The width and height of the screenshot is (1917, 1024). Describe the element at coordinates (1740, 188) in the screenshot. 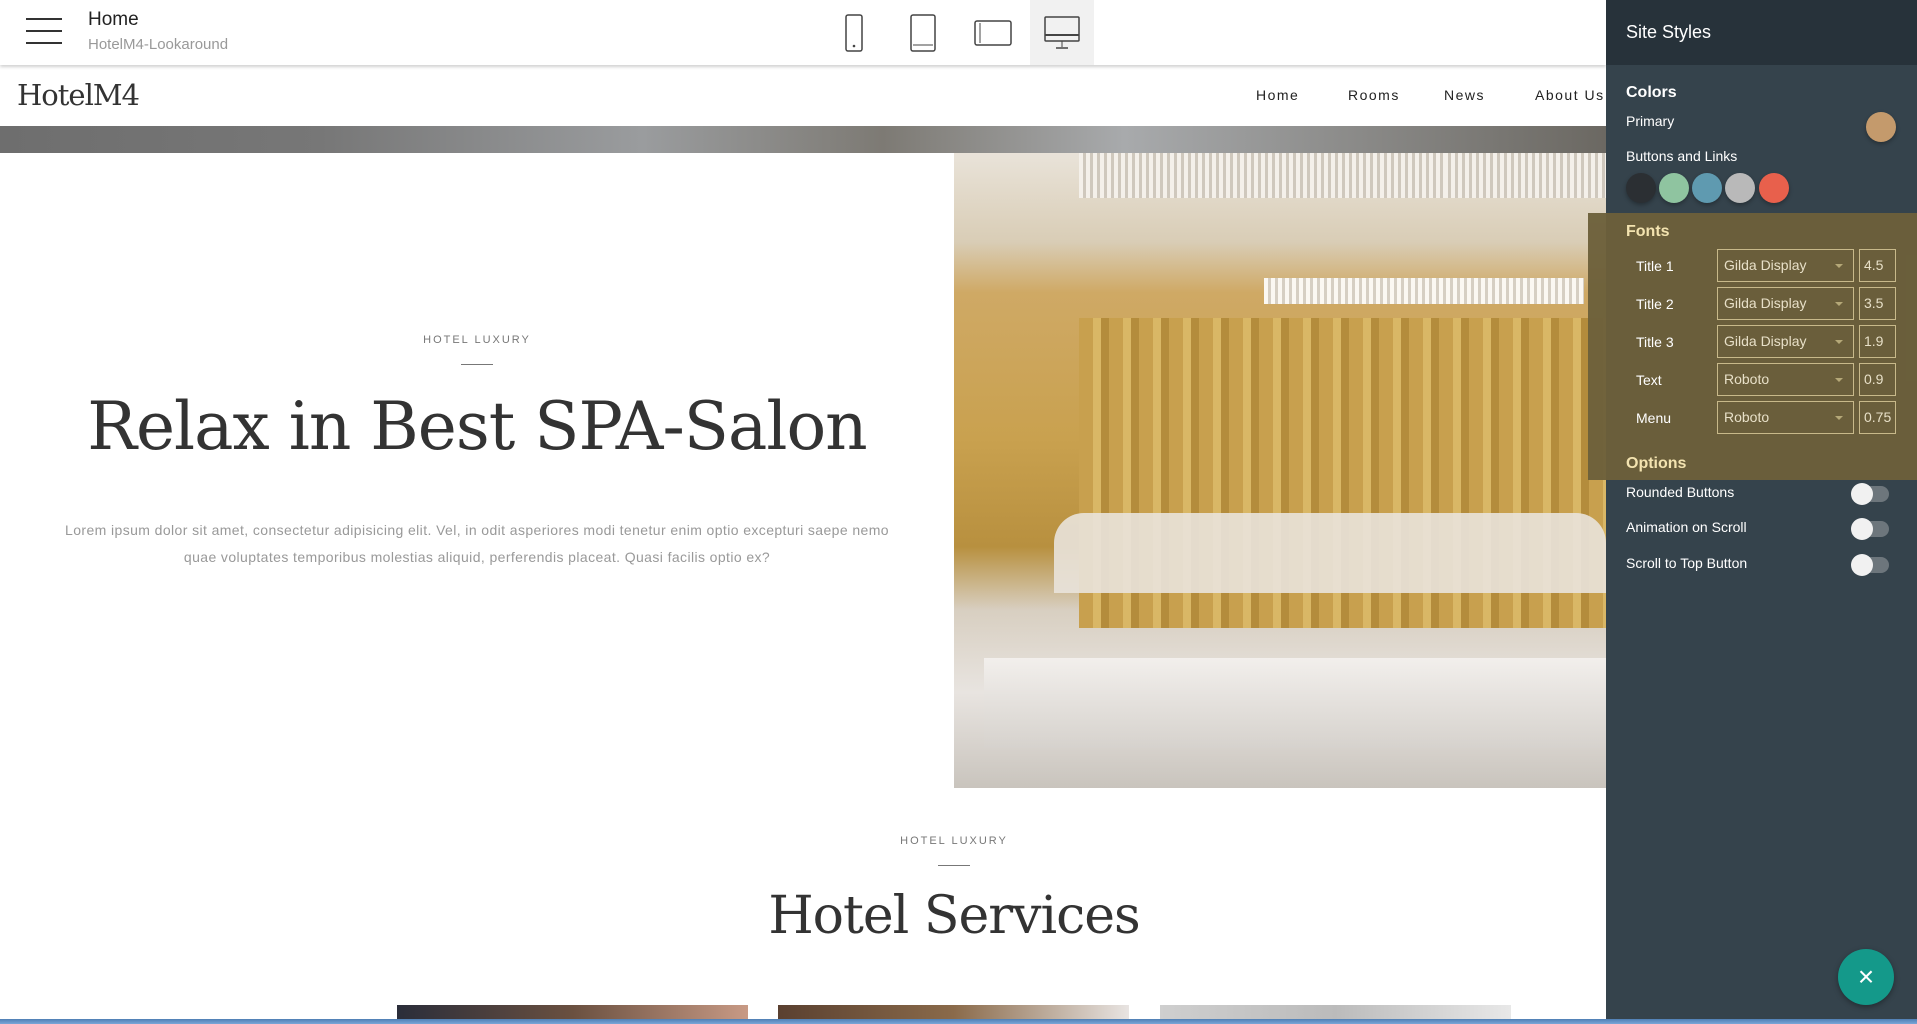

I see `button-color-swatch-gray` at that location.